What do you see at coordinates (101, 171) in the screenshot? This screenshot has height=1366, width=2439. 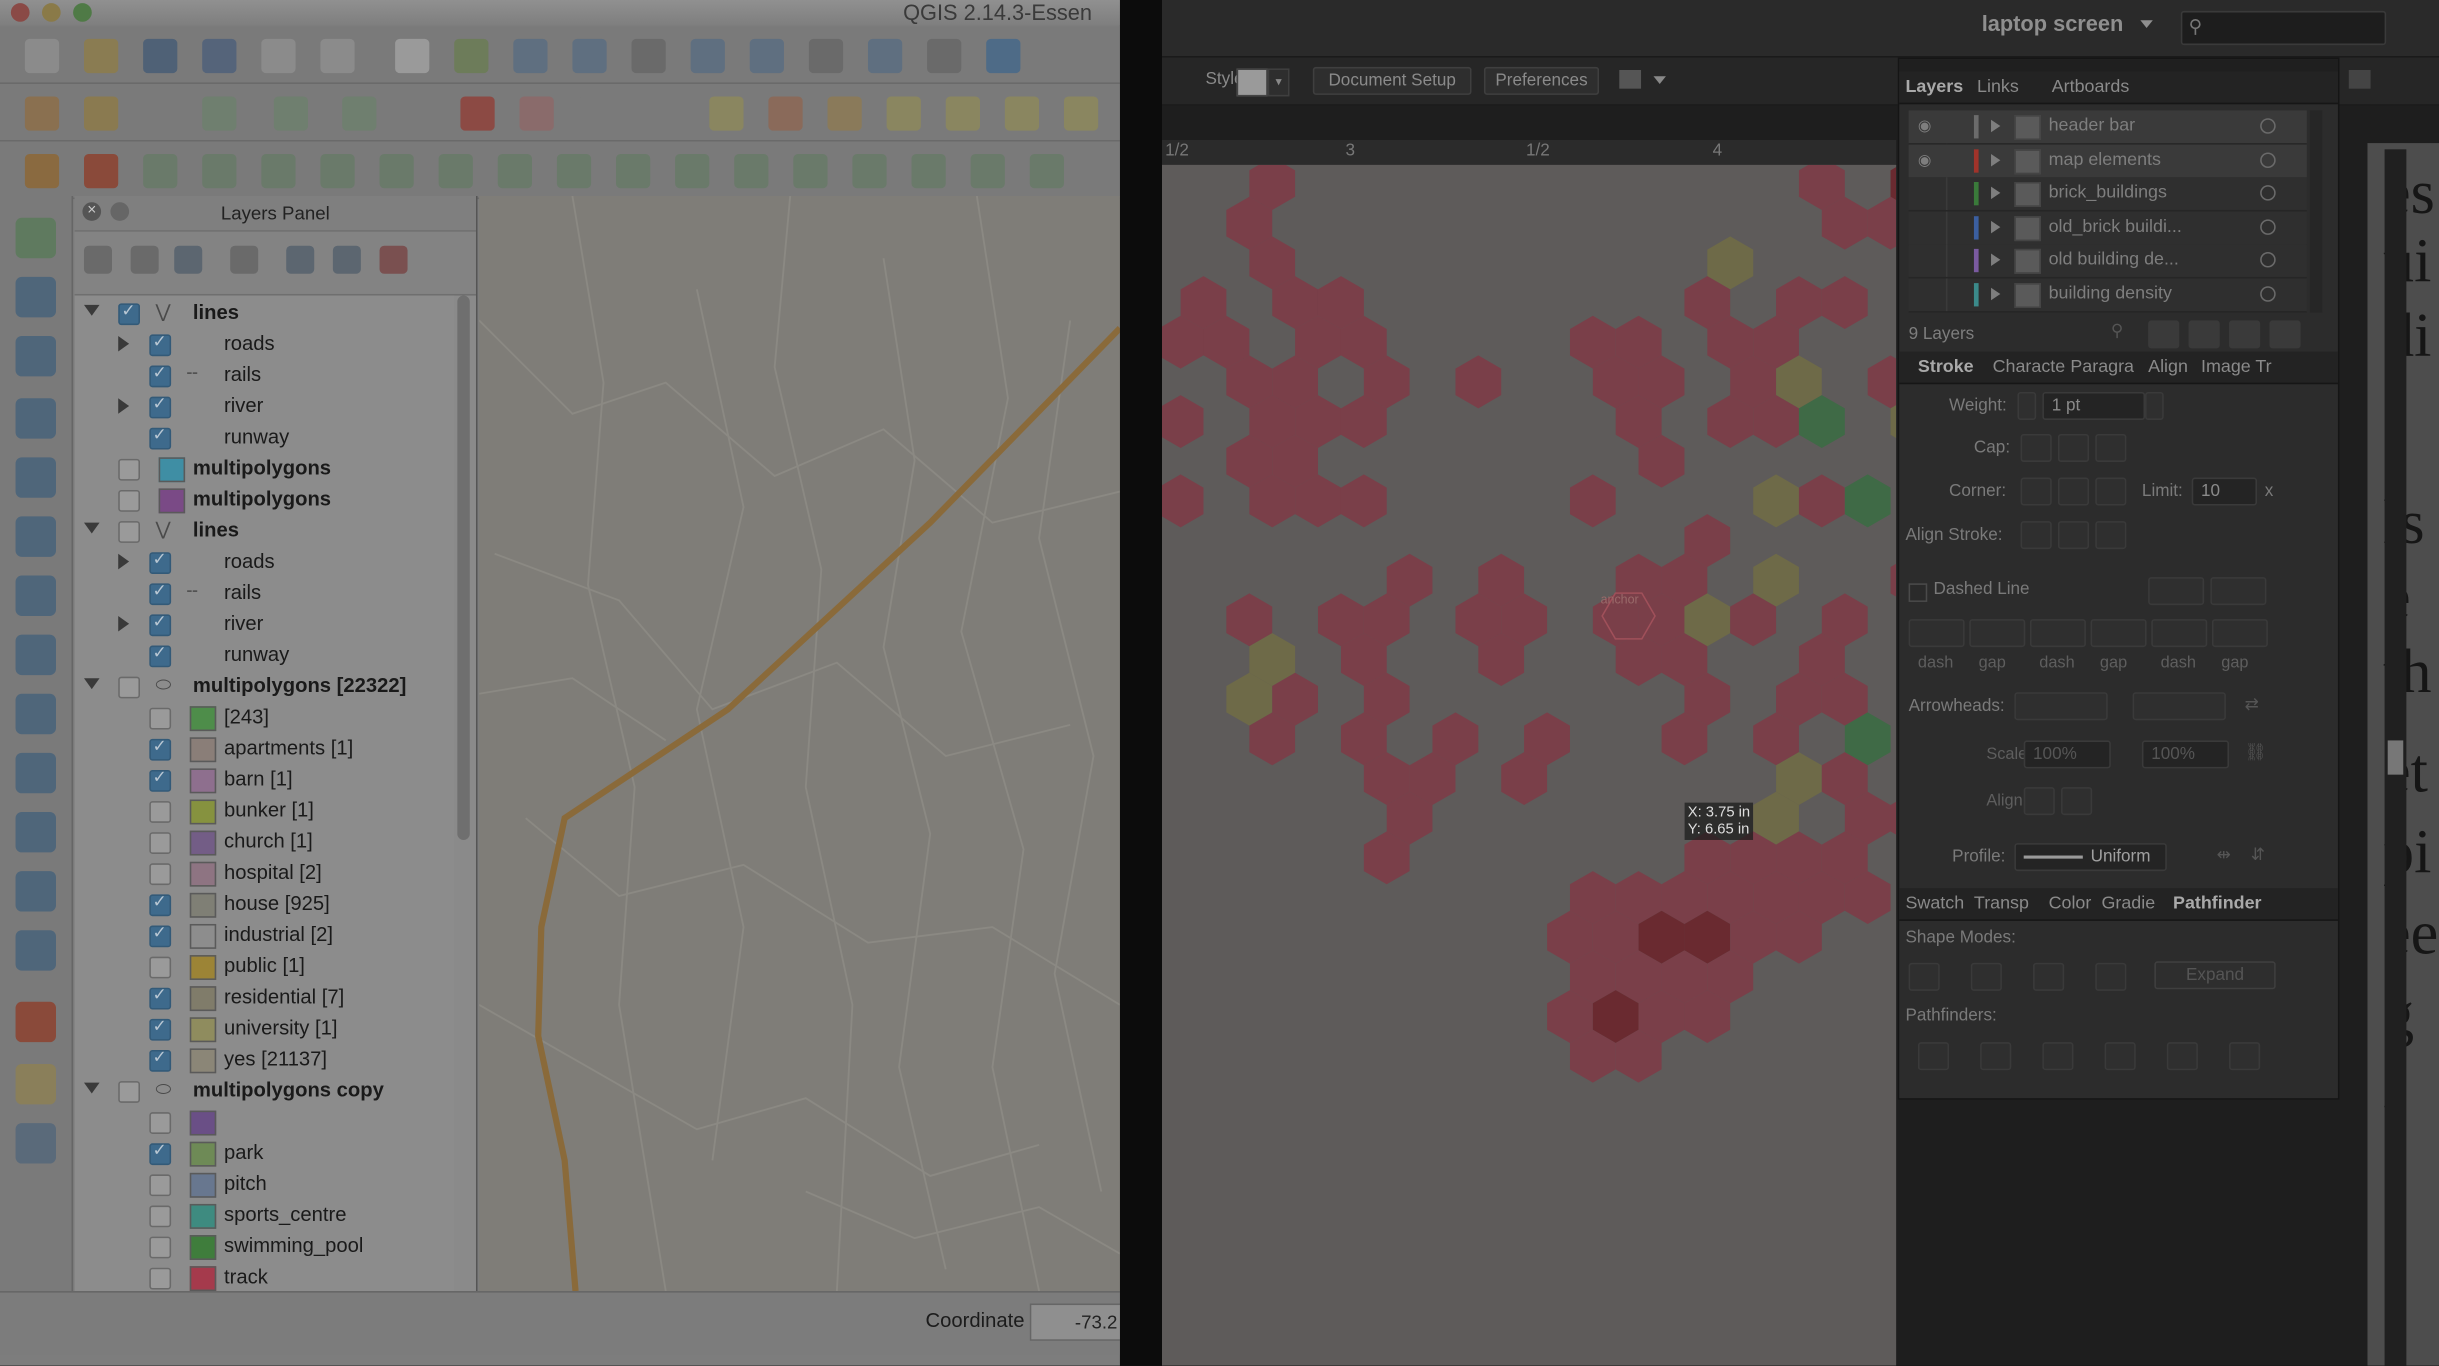 I see `undo-icon` at bounding box center [101, 171].